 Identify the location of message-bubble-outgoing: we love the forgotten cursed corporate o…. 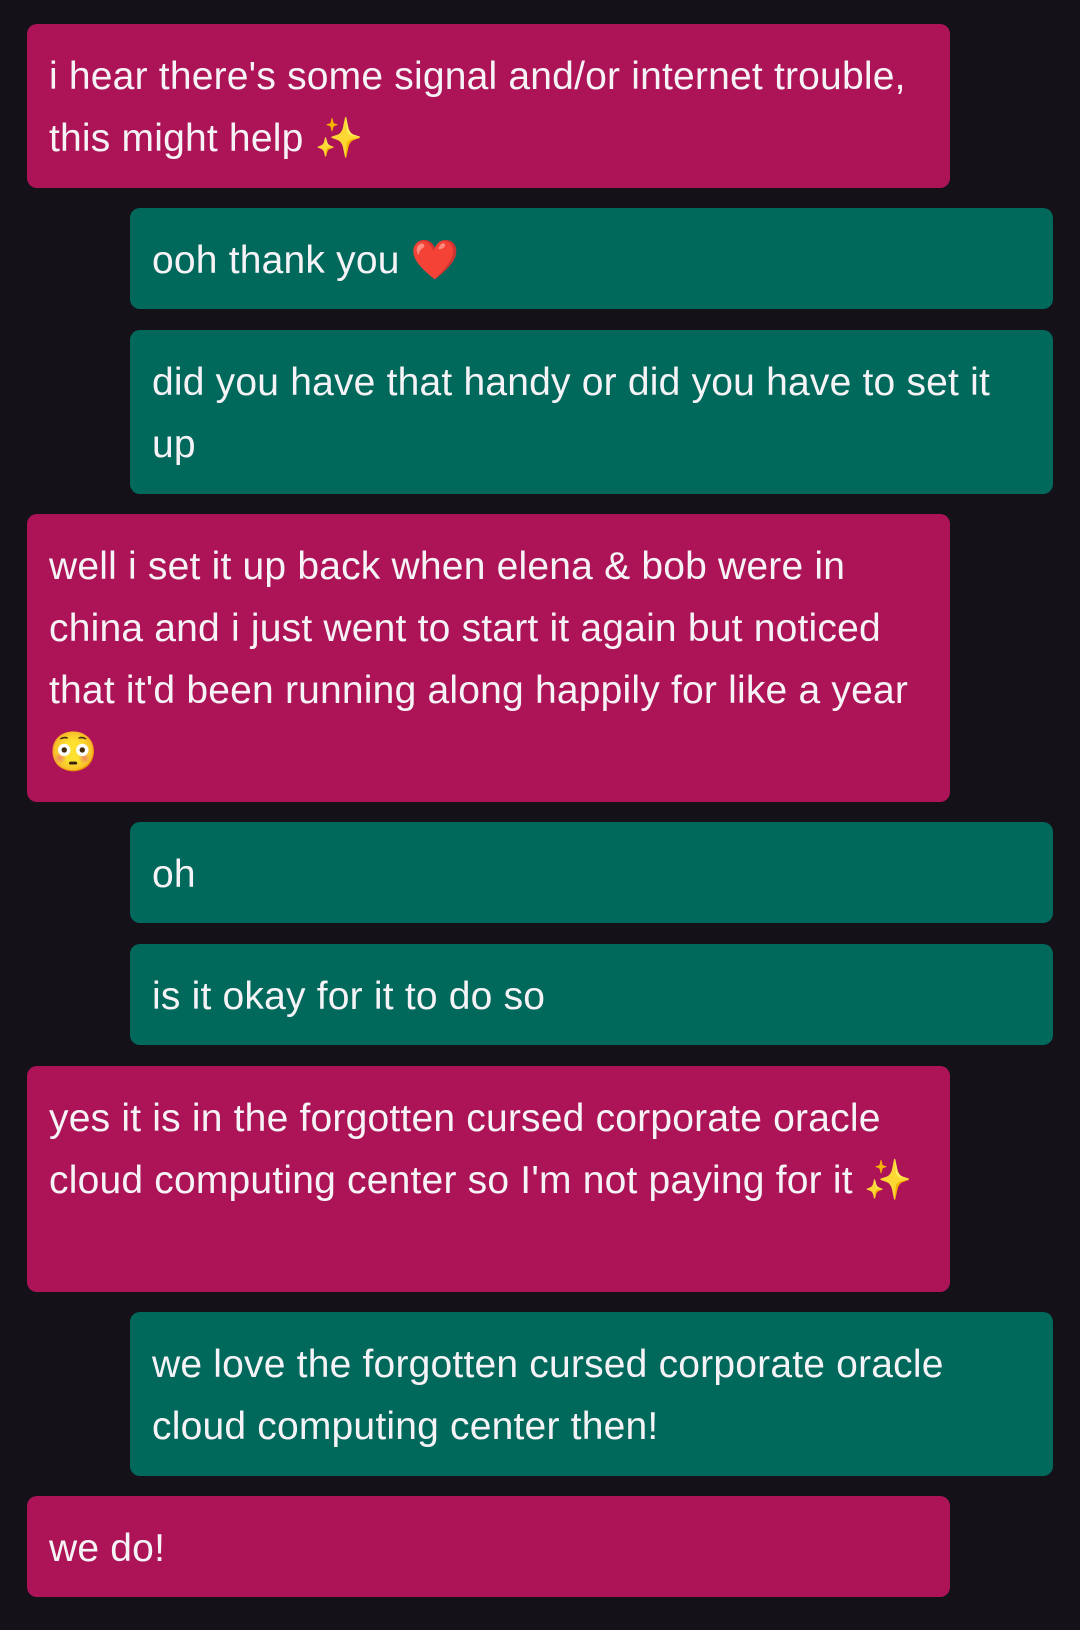
(591, 1394).